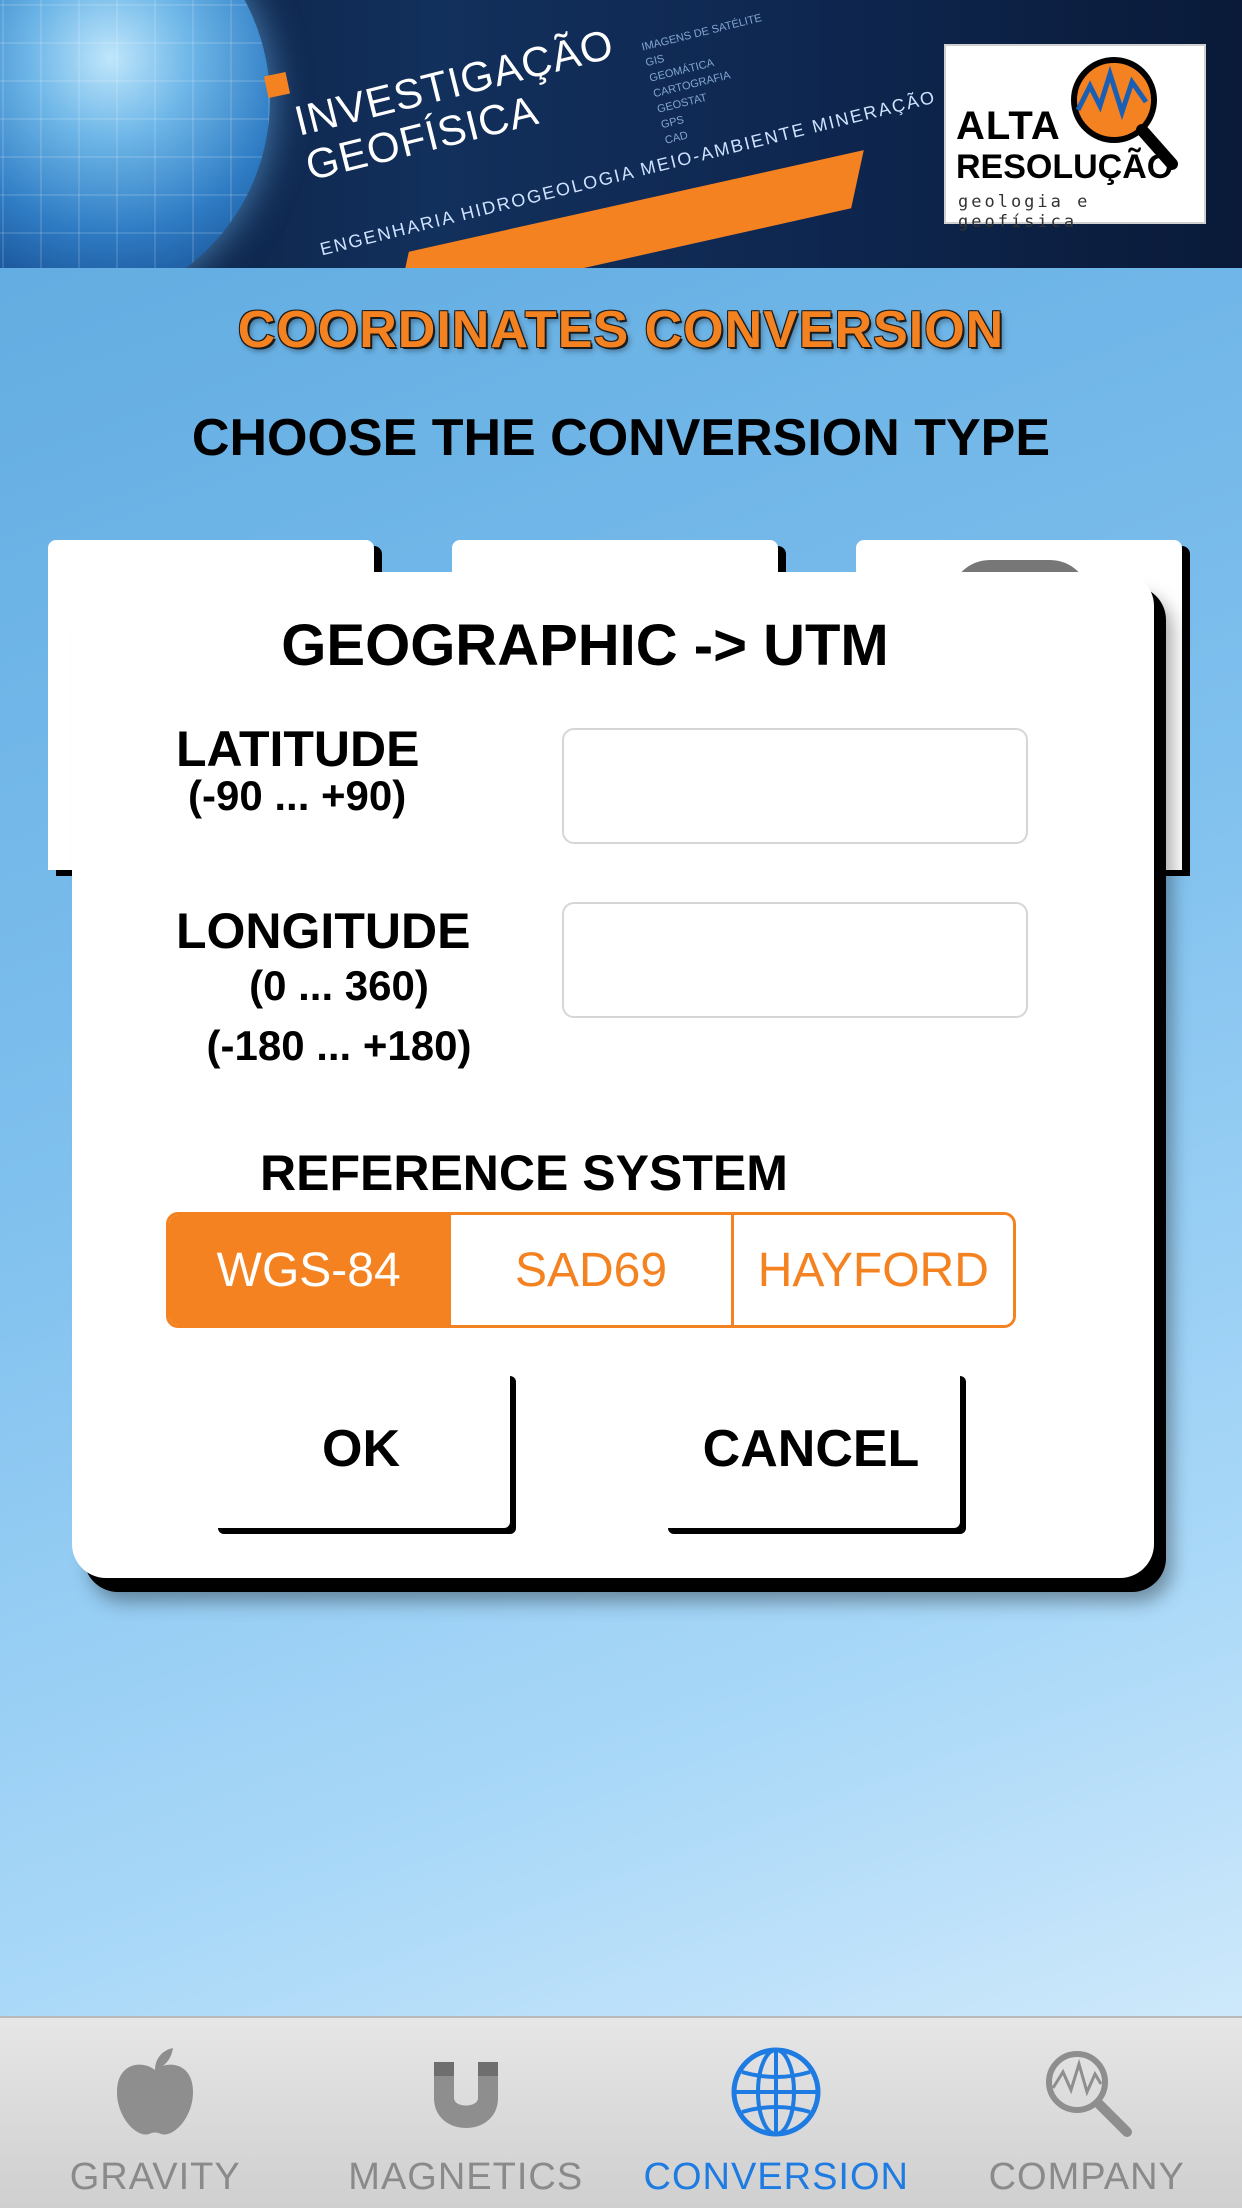 Image resolution: width=1242 pixels, height=2208 pixels. Describe the element at coordinates (465, 2095) in the screenshot. I see `magnet-icon` at that location.